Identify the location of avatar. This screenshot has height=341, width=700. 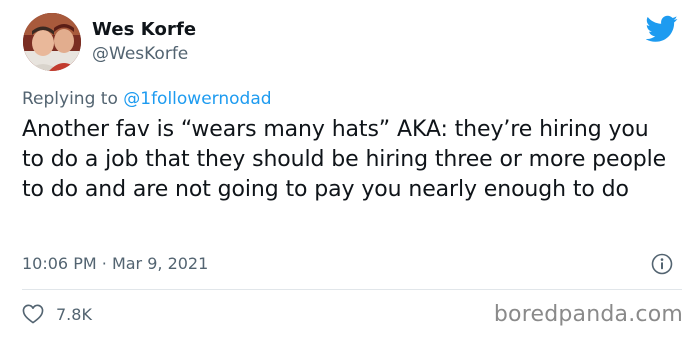
(52, 42).